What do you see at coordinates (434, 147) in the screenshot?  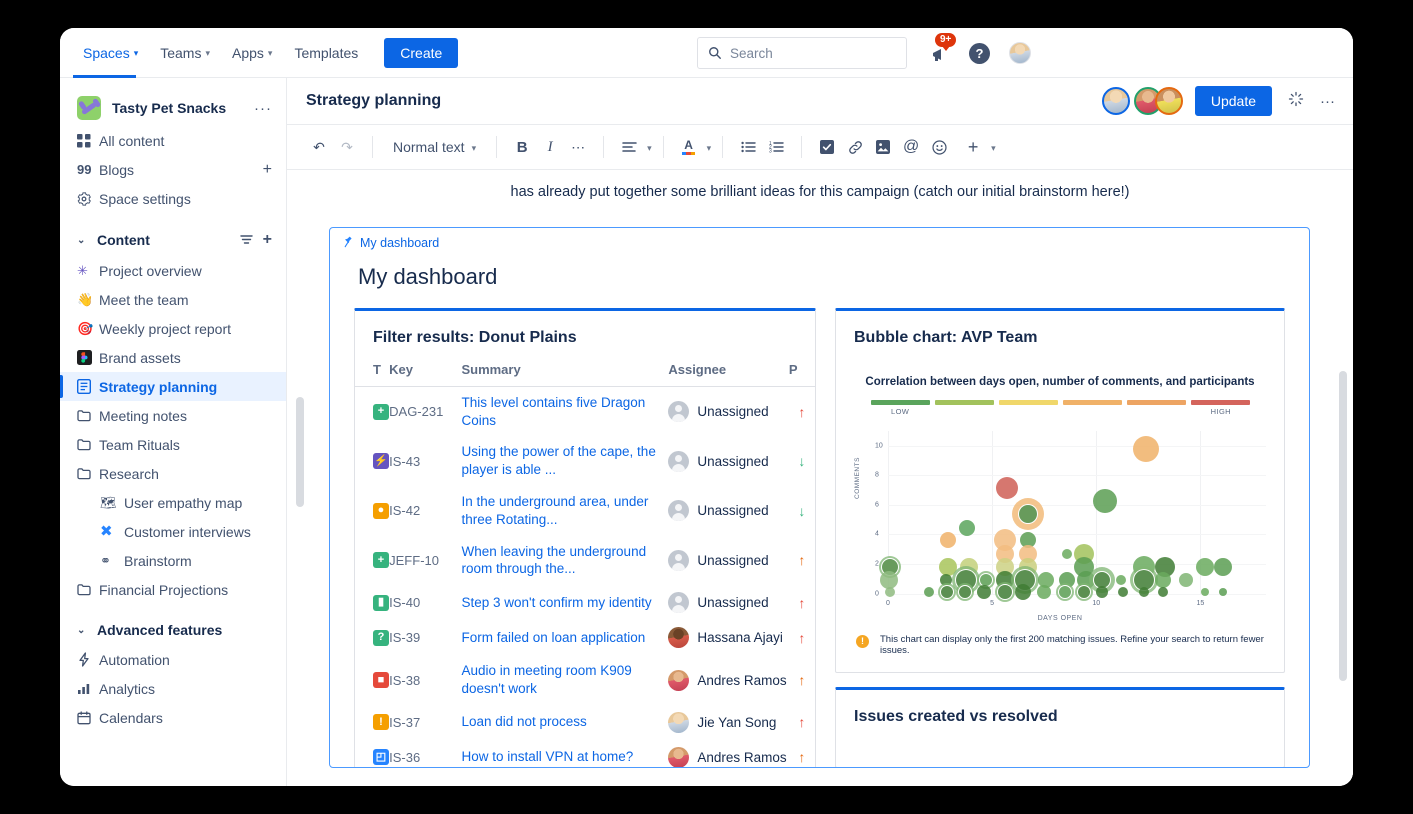 I see `text-style-dropdown: Normal text ▾` at bounding box center [434, 147].